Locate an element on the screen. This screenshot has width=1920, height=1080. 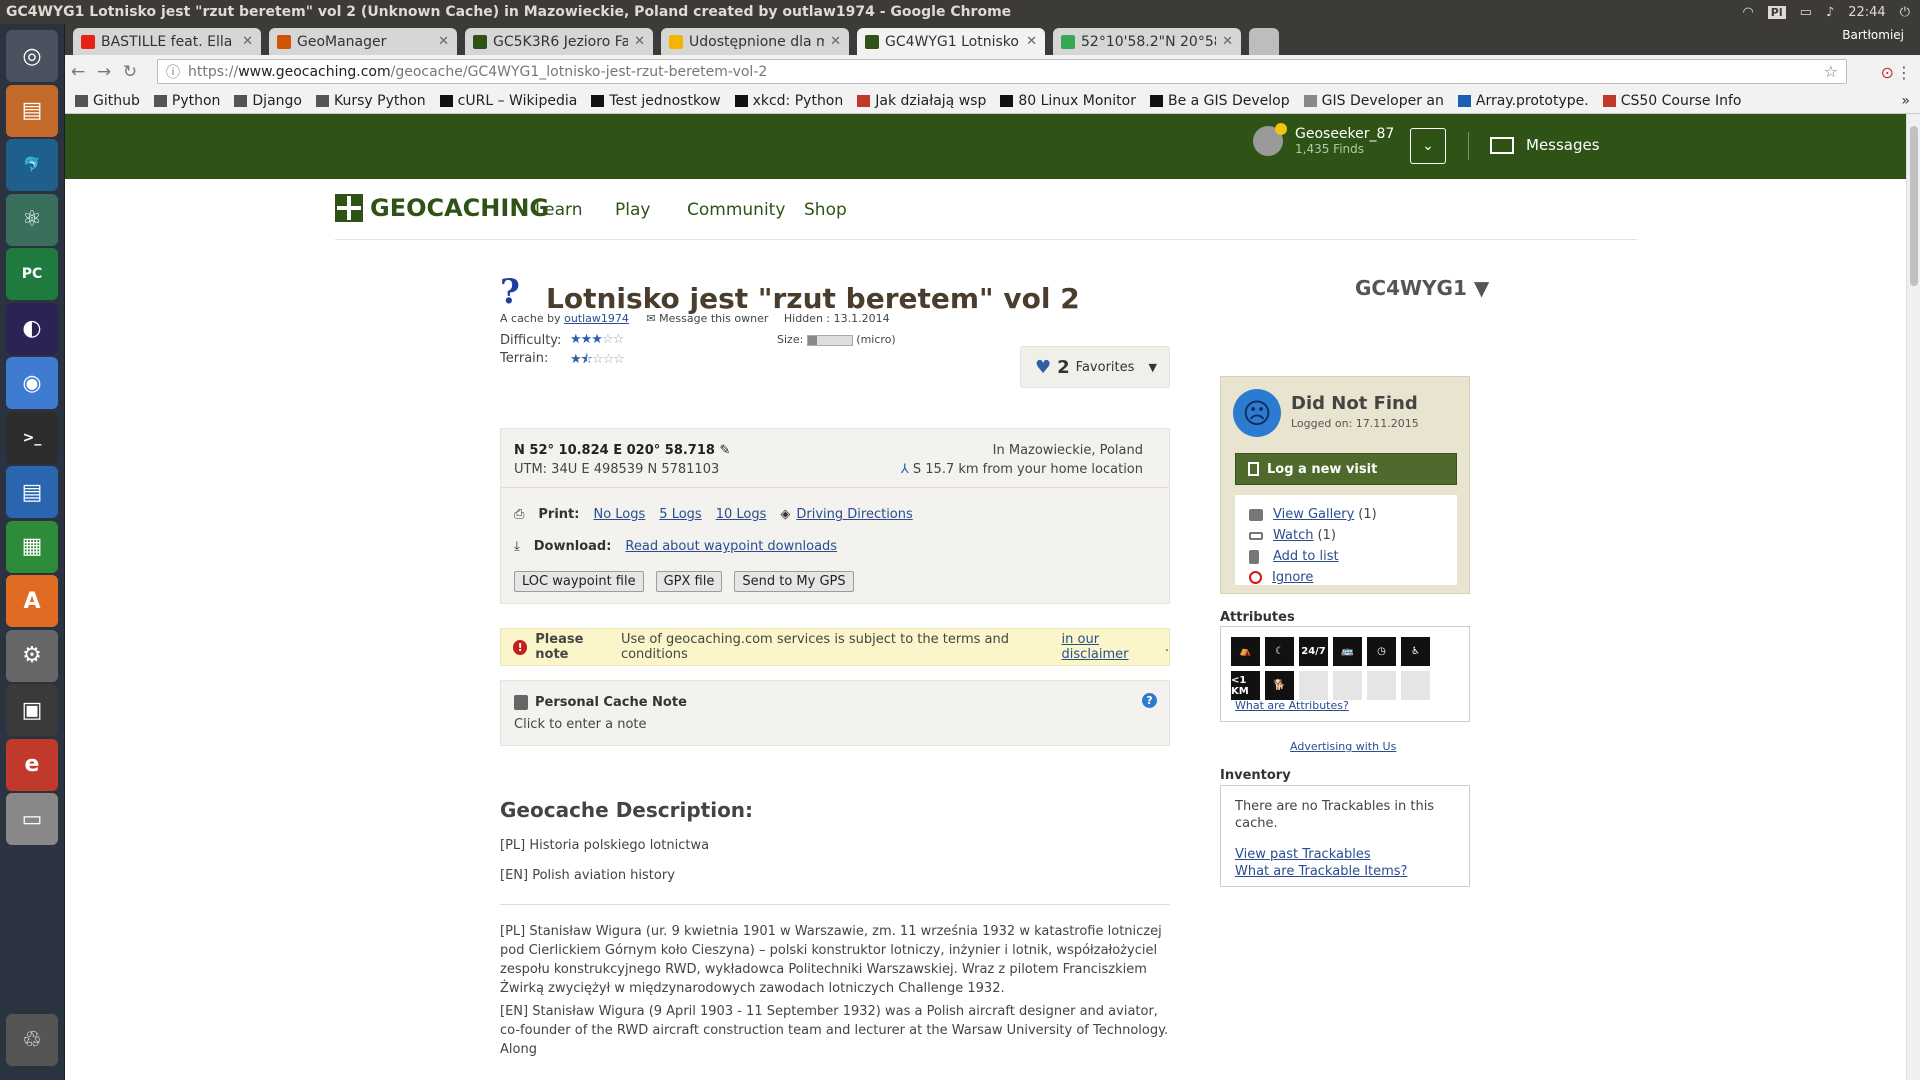
messages-link: Messages is located at coordinates (1545, 145).